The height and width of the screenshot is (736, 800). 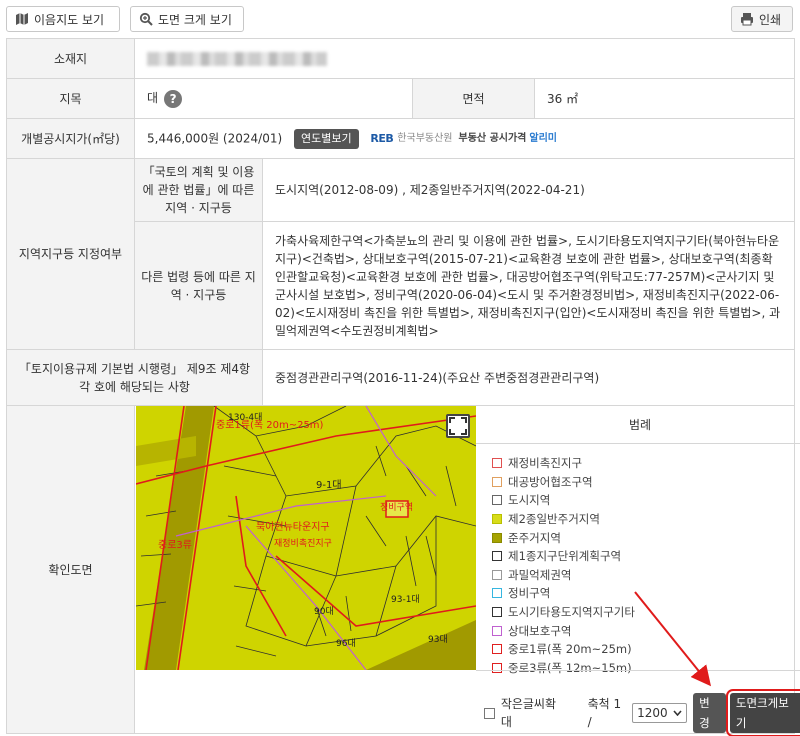 I want to click on legend-item: 상대보호구역, so click(x=646, y=630).